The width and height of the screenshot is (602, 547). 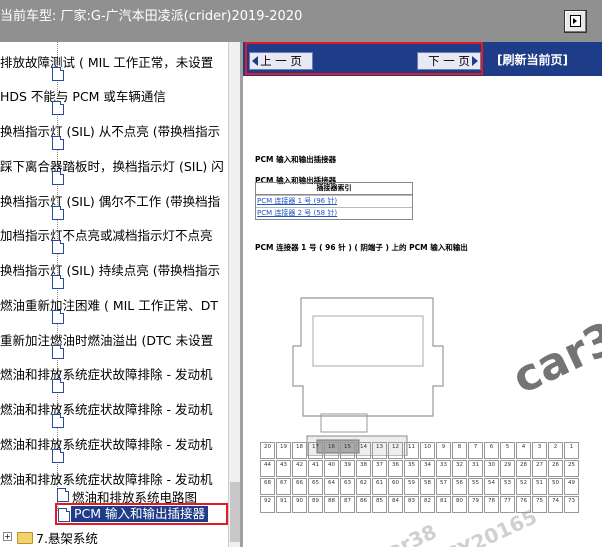 What do you see at coordinates (363, 450) in the screenshot?
I see `connector-pin: 14` at bounding box center [363, 450].